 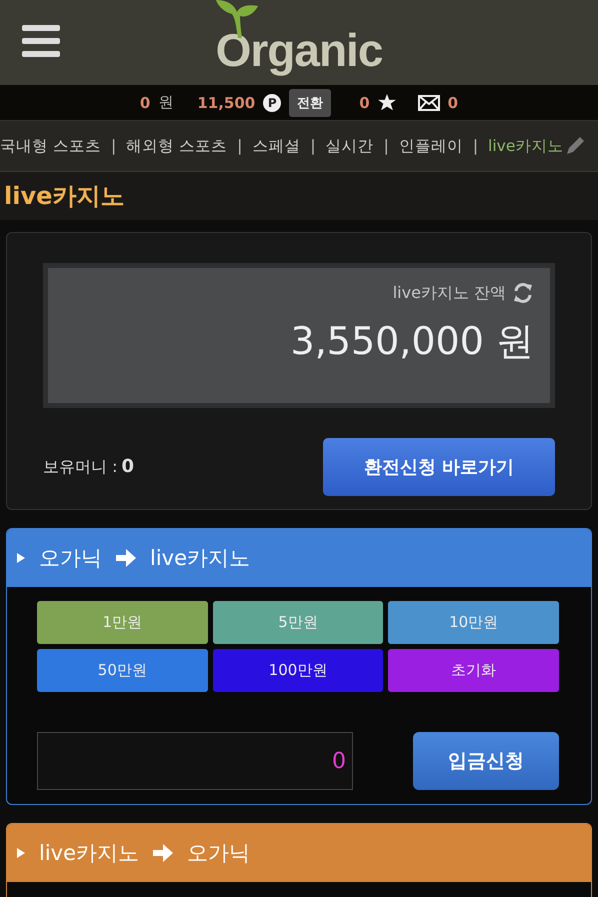 What do you see at coordinates (430, 146) in the screenshot?
I see `nav-link: 인플레이` at bounding box center [430, 146].